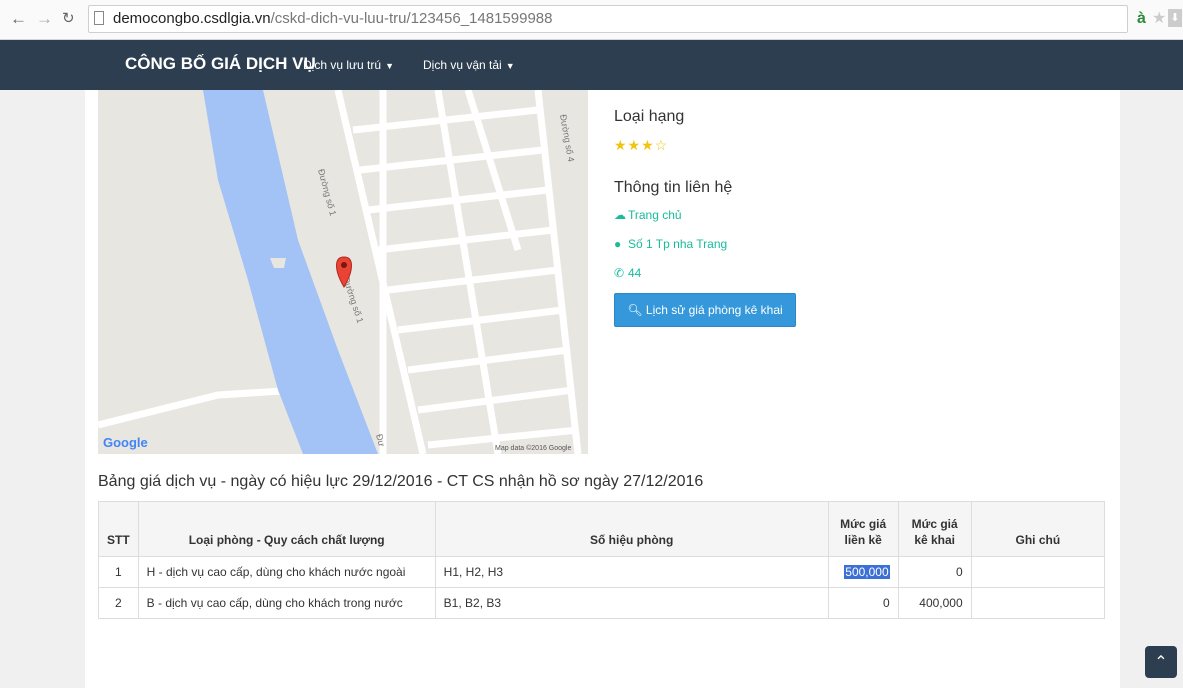 Image resolution: width=1183 pixels, height=688 pixels. What do you see at coordinates (18, 19) in the screenshot?
I see `back-arrow-icon: ←` at bounding box center [18, 19].